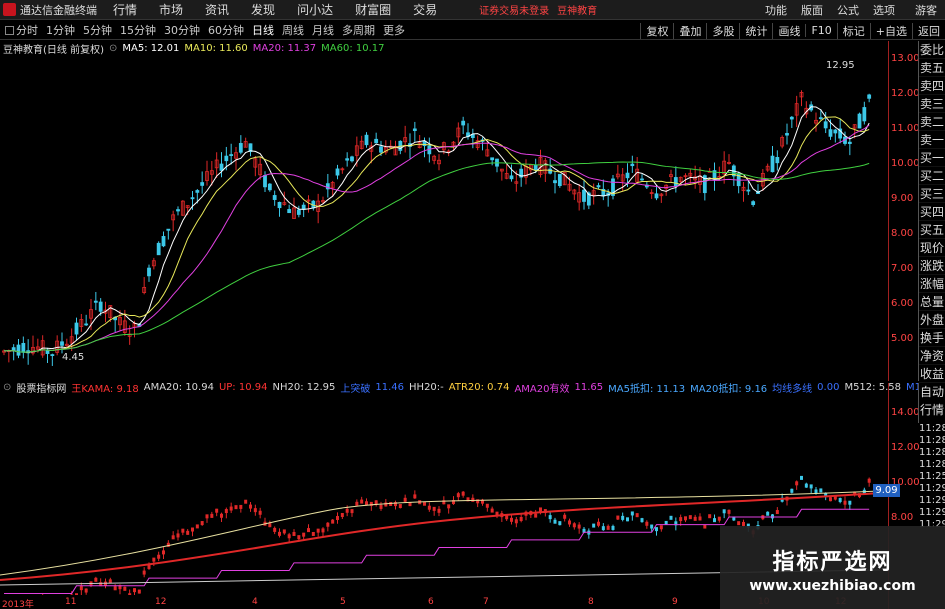 Image resolution: width=945 pixels, height=609 pixels. What do you see at coordinates (689, 30) in the screenshot?
I see `overlay-button: 叠加` at bounding box center [689, 30].